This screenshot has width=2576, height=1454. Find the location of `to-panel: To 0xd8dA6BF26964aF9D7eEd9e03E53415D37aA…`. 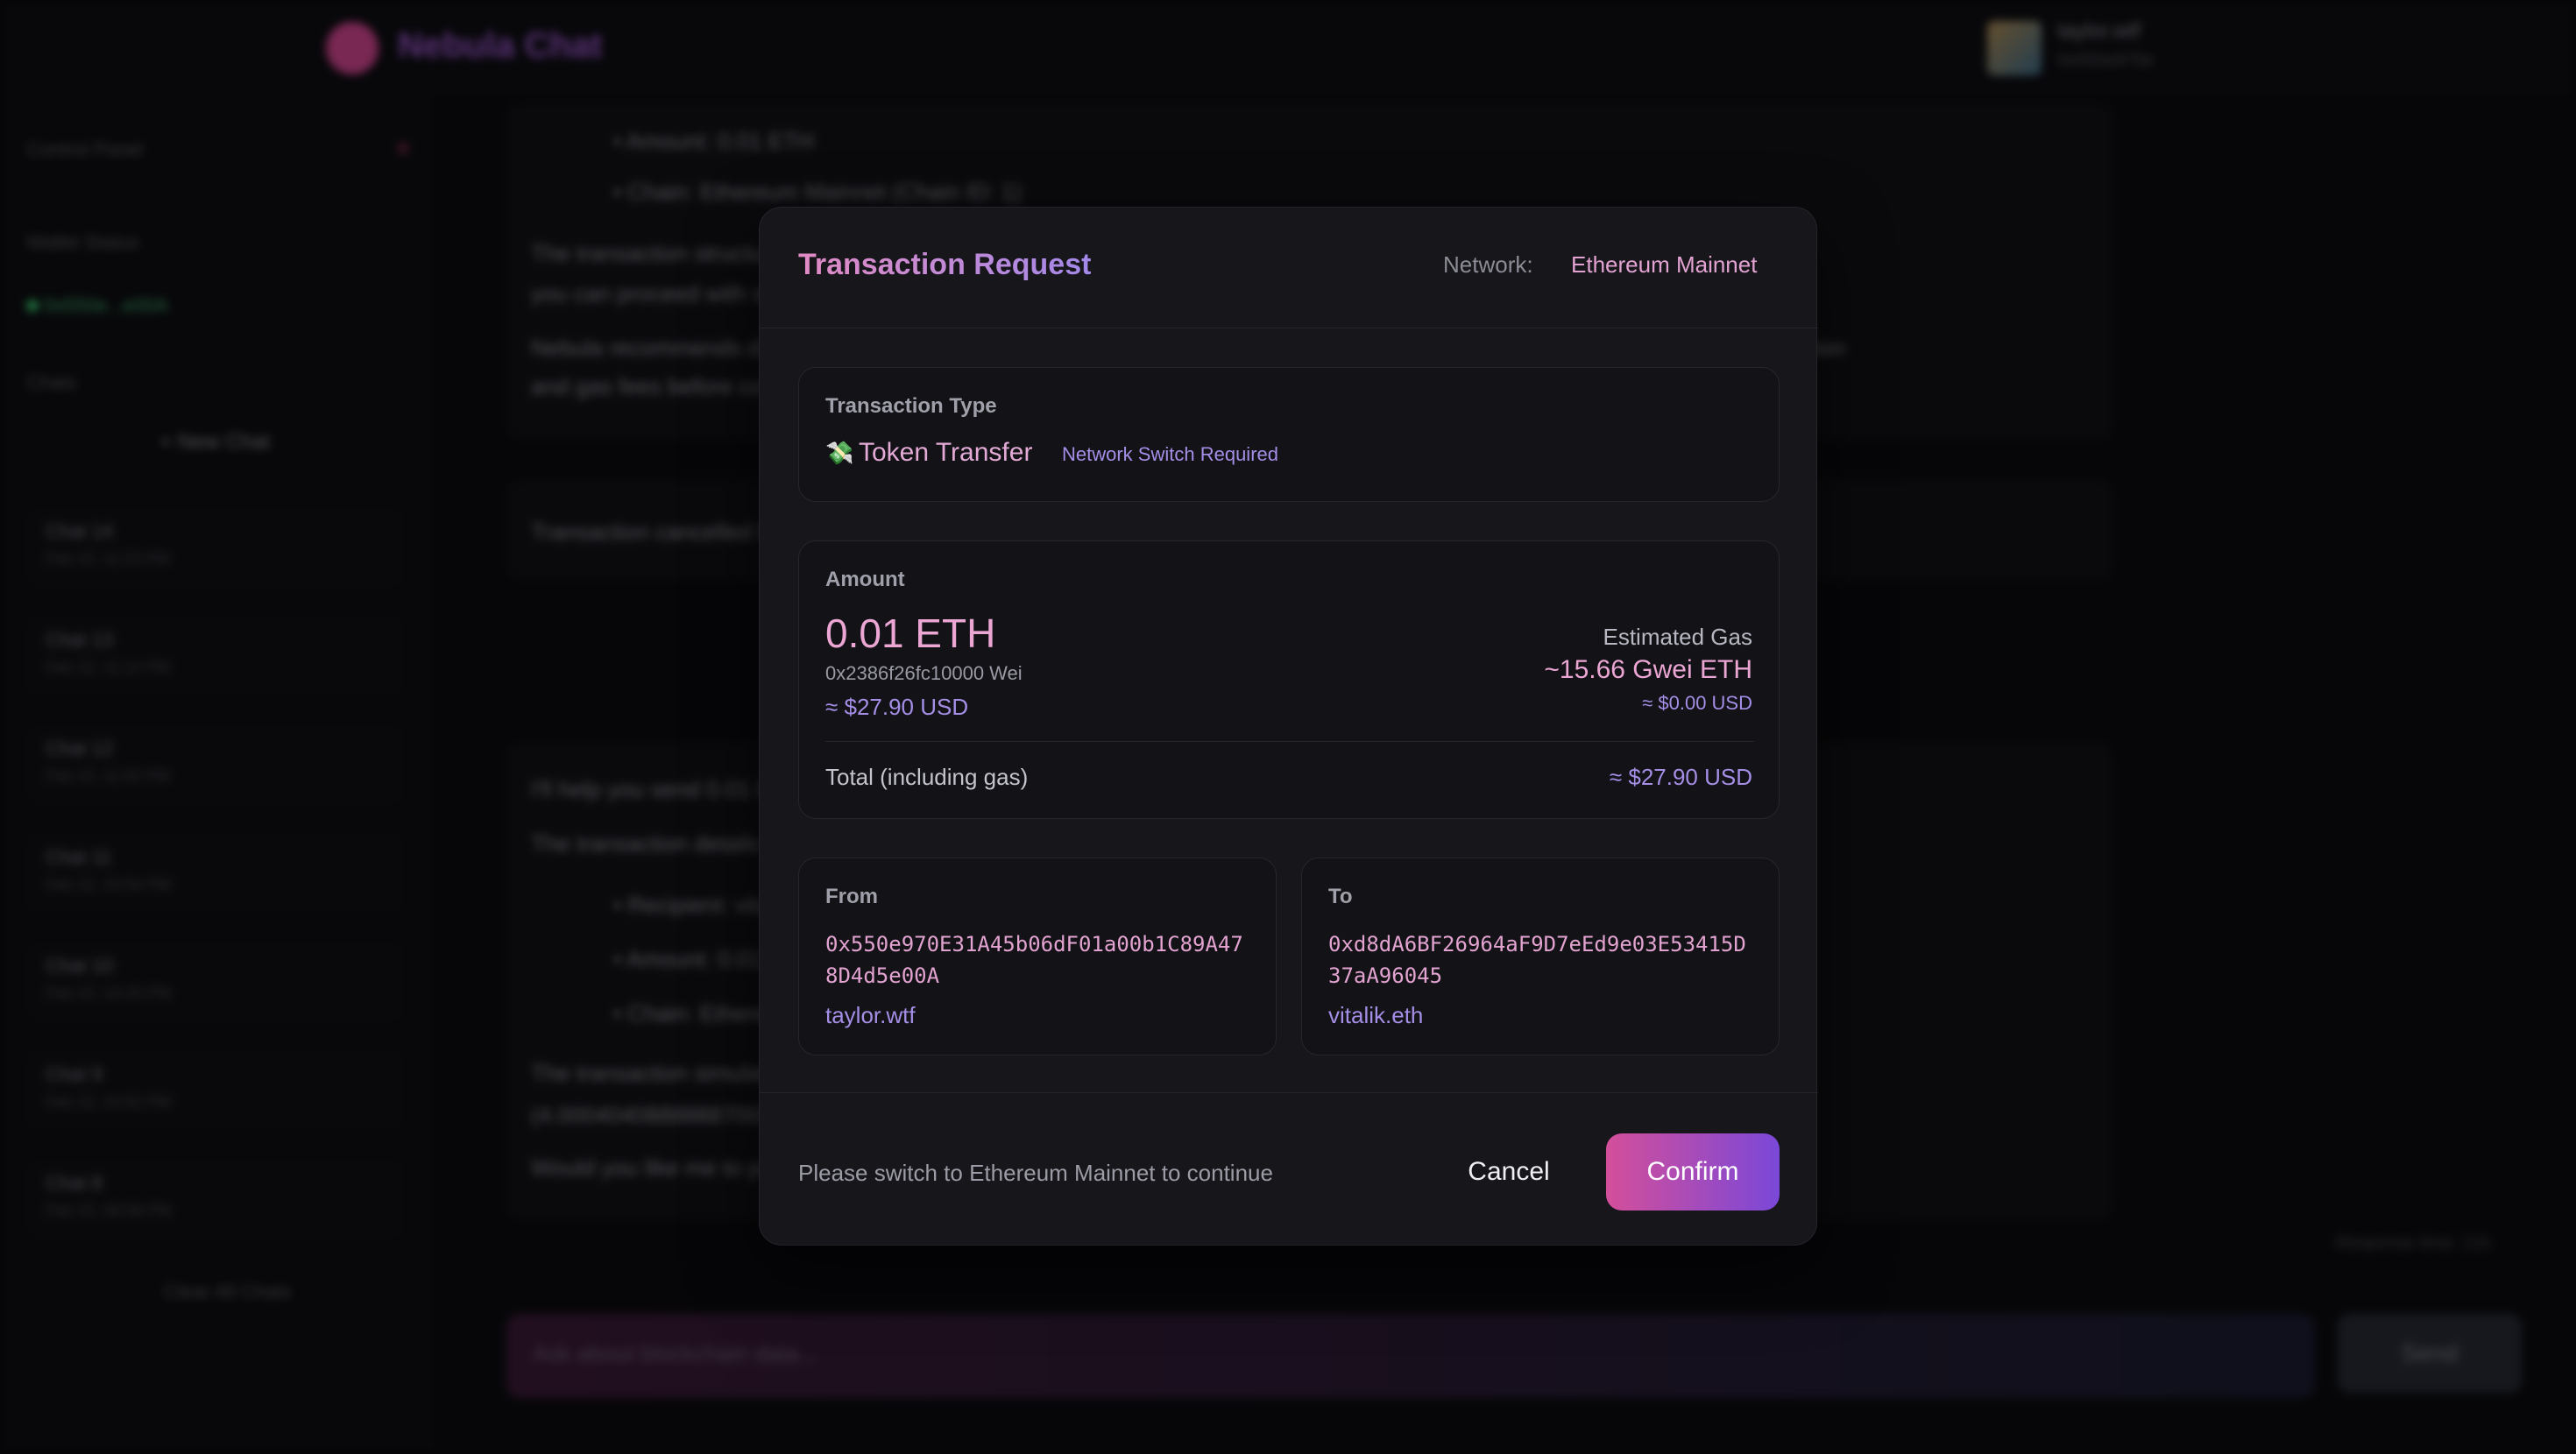

to-panel: To 0xd8dA6BF26964aF9D7eEd9e03E53415D37aA… is located at coordinates (1540, 956).